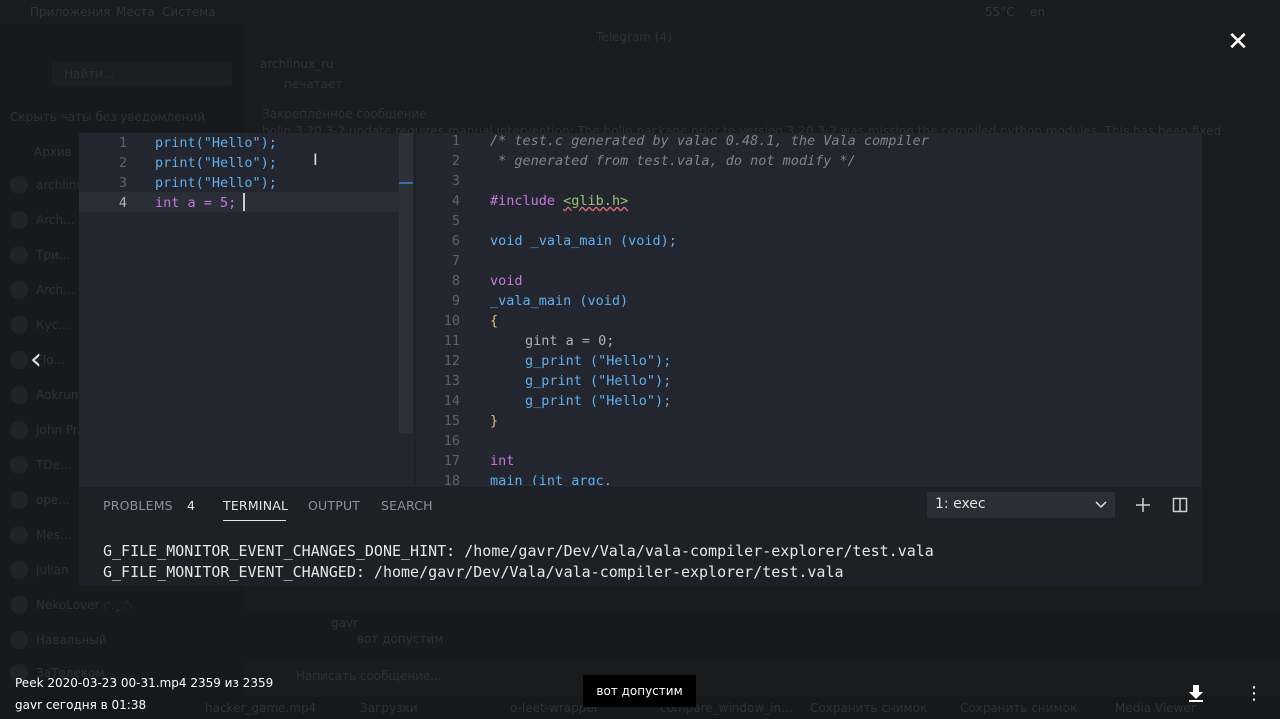 Image resolution: width=1280 pixels, height=719 pixels. What do you see at coordinates (244, 202) in the screenshot?
I see `text-cursor` at bounding box center [244, 202].